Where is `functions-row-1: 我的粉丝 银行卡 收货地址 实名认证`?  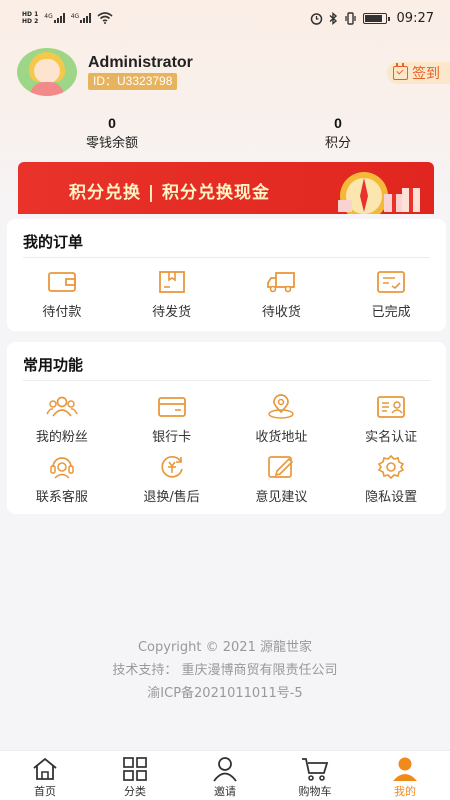
functions-row-1: 我的粉丝 银行卡 收货地址 实名认证 is located at coordinates (226, 419).